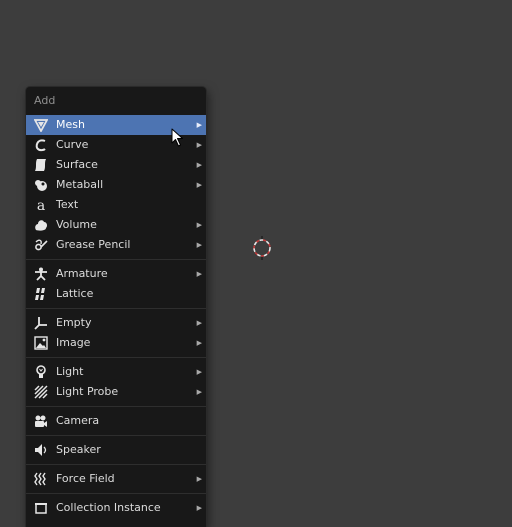  Describe the element at coordinates (82, 273) in the screenshot. I see `menu-item-label: Armature` at that location.